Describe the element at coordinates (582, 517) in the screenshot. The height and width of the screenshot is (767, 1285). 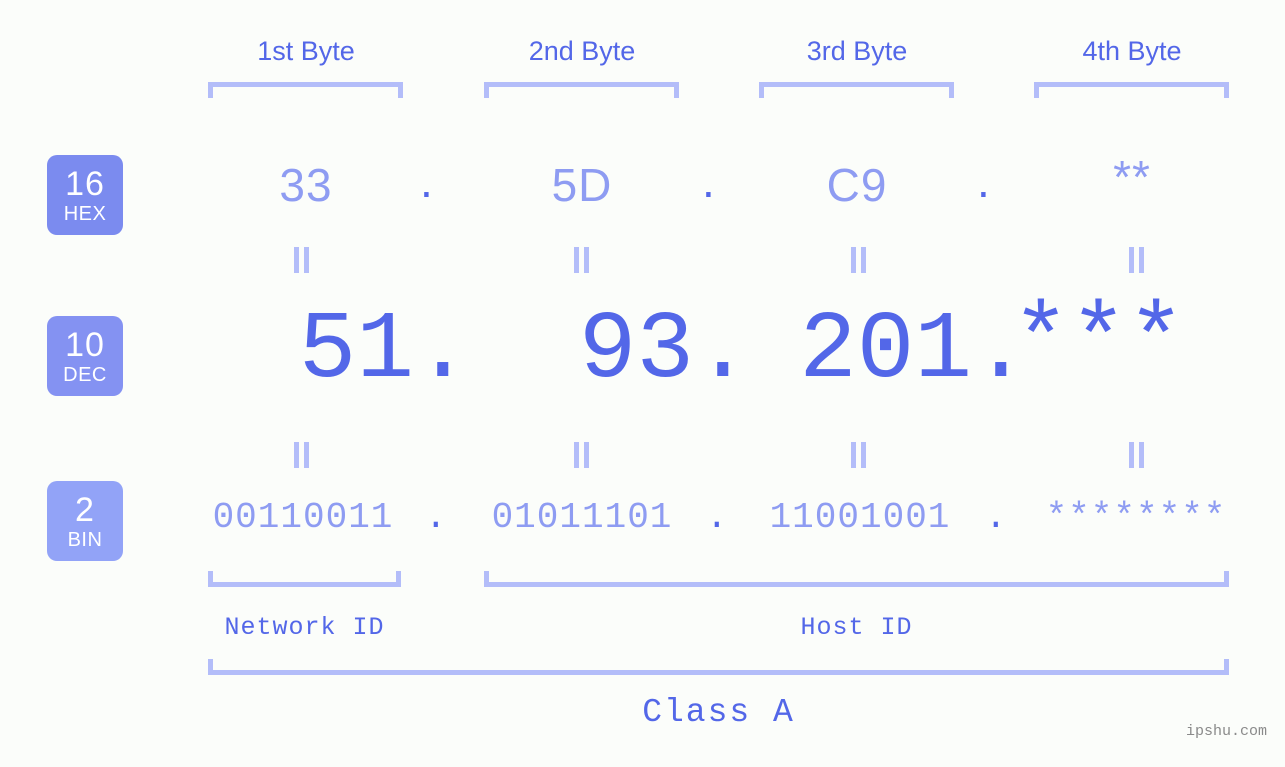
I see `bin-byte-2: 01011101` at that location.